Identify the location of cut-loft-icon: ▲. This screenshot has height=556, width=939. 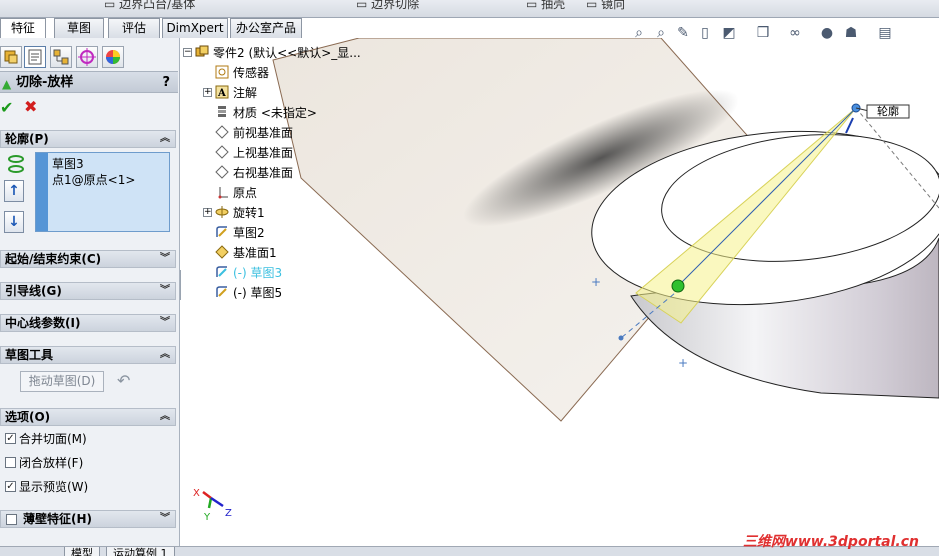
(7, 84).